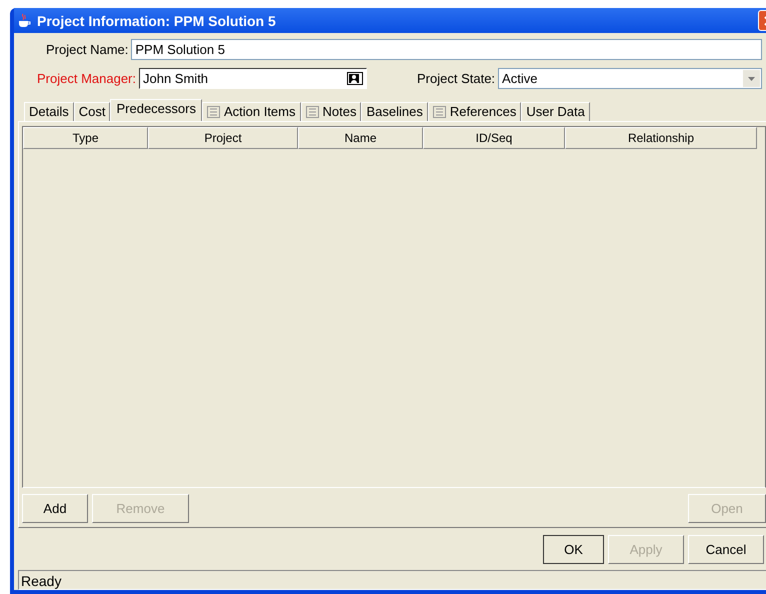 The height and width of the screenshot is (594, 766). What do you see at coordinates (494, 138) in the screenshot?
I see `column-header: ID/Seq` at bounding box center [494, 138].